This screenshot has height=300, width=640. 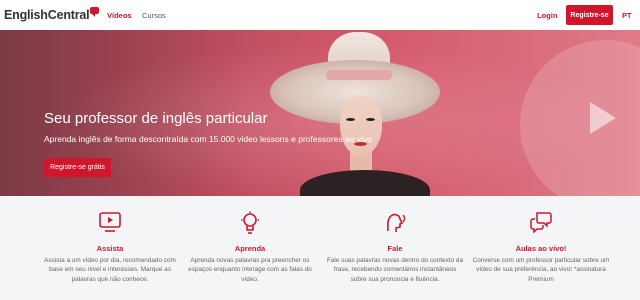 What do you see at coordinates (95, 12) in the screenshot?
I see `logo-speech-bubble-icon` at bounding box center [95, 12].